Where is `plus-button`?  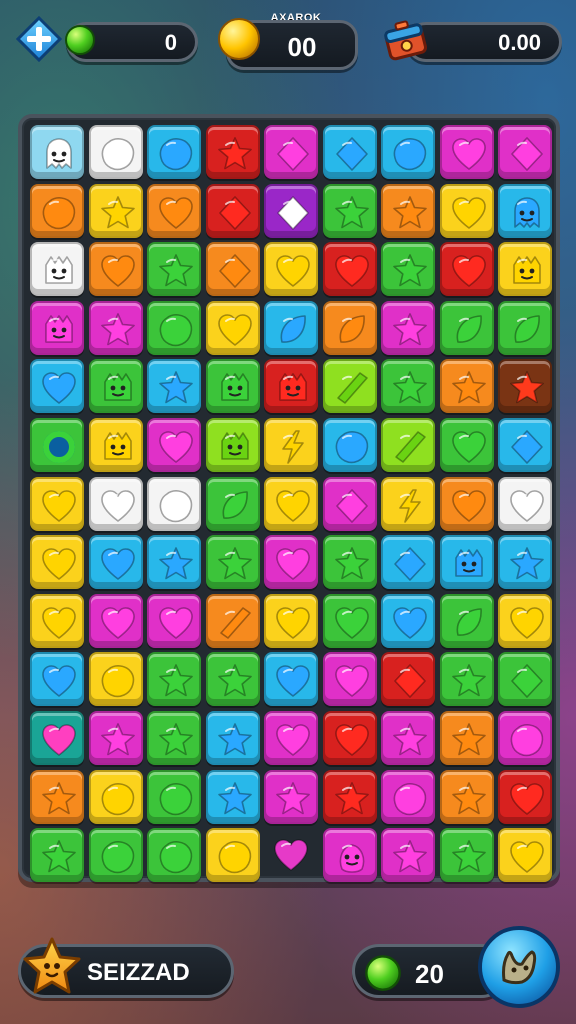
plus-button is located at coordinates (39, 39).